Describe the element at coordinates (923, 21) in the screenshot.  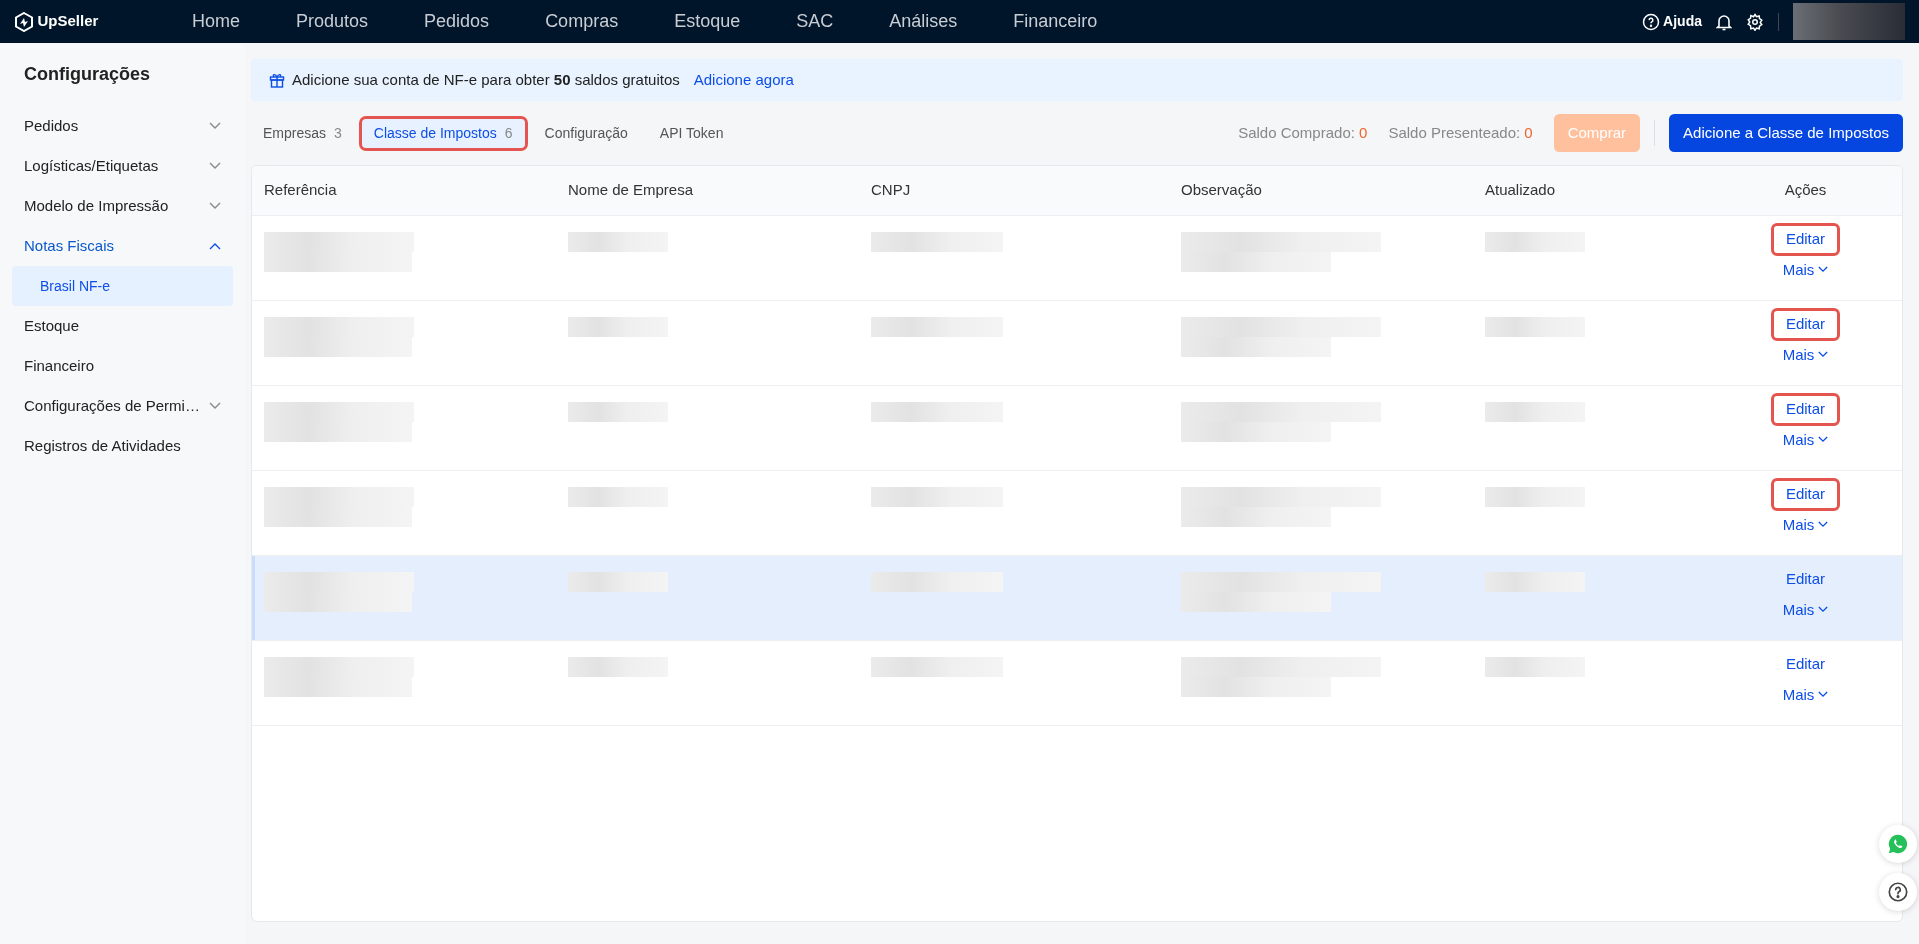
I see `nav-link: Análises` at that location.